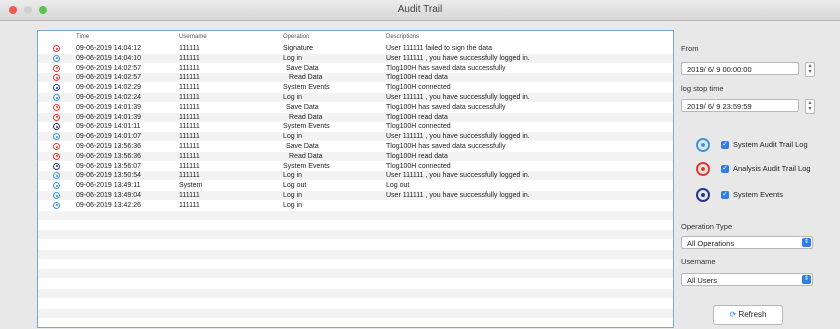 The height and width of the screenshot is (329, 840). What do you see at coordinates (758, 194) in the screenshot?
I see `filter-label: System Events` at bounding box center [758, 194].